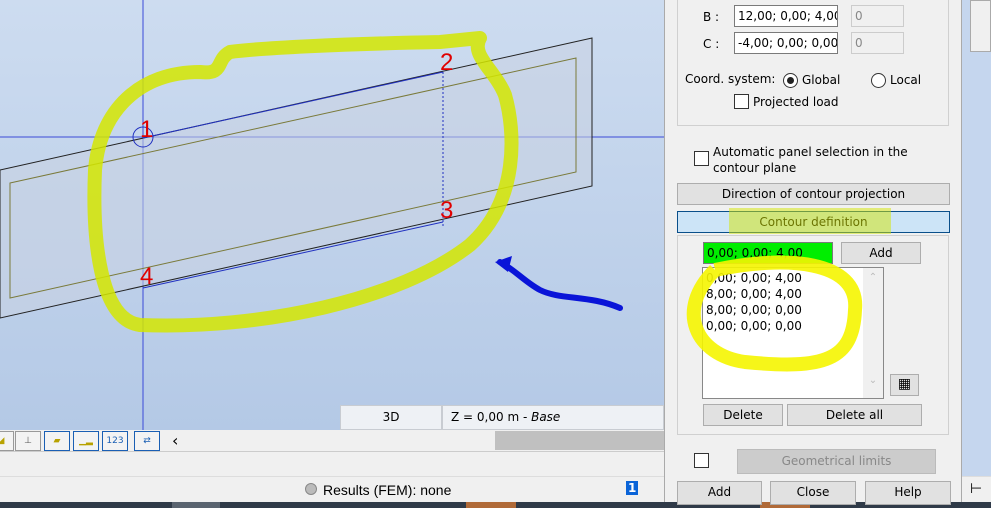 The width and height of the screenshot is (991, 508). Describe the element at coordinates (976, 489) in the screenshot. I see `axis-icon: ⊢` at that location.